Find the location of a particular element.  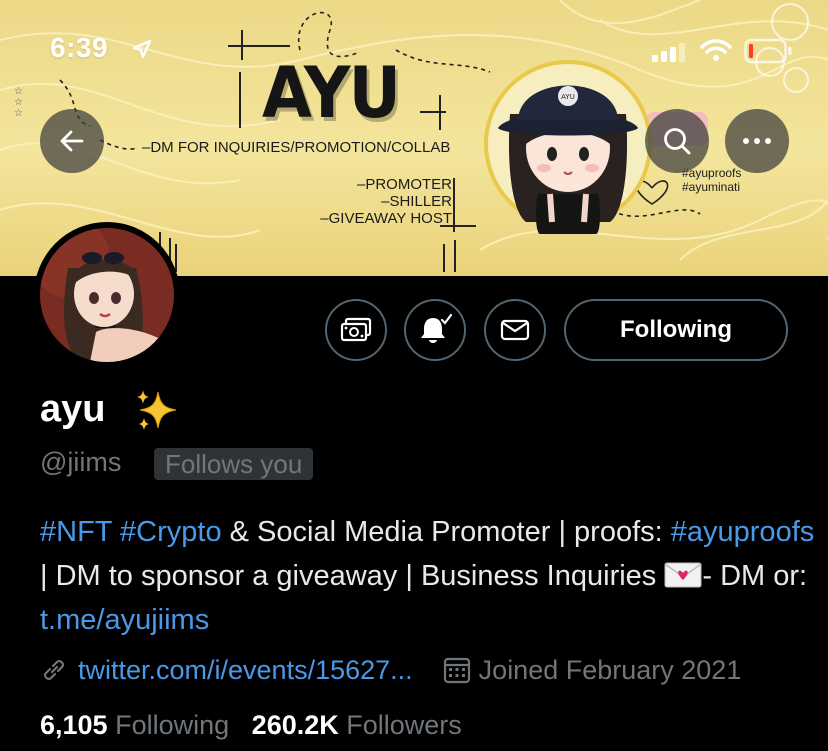

followers-count-link: 260.2K Followers is located at coordinates (357, 725).